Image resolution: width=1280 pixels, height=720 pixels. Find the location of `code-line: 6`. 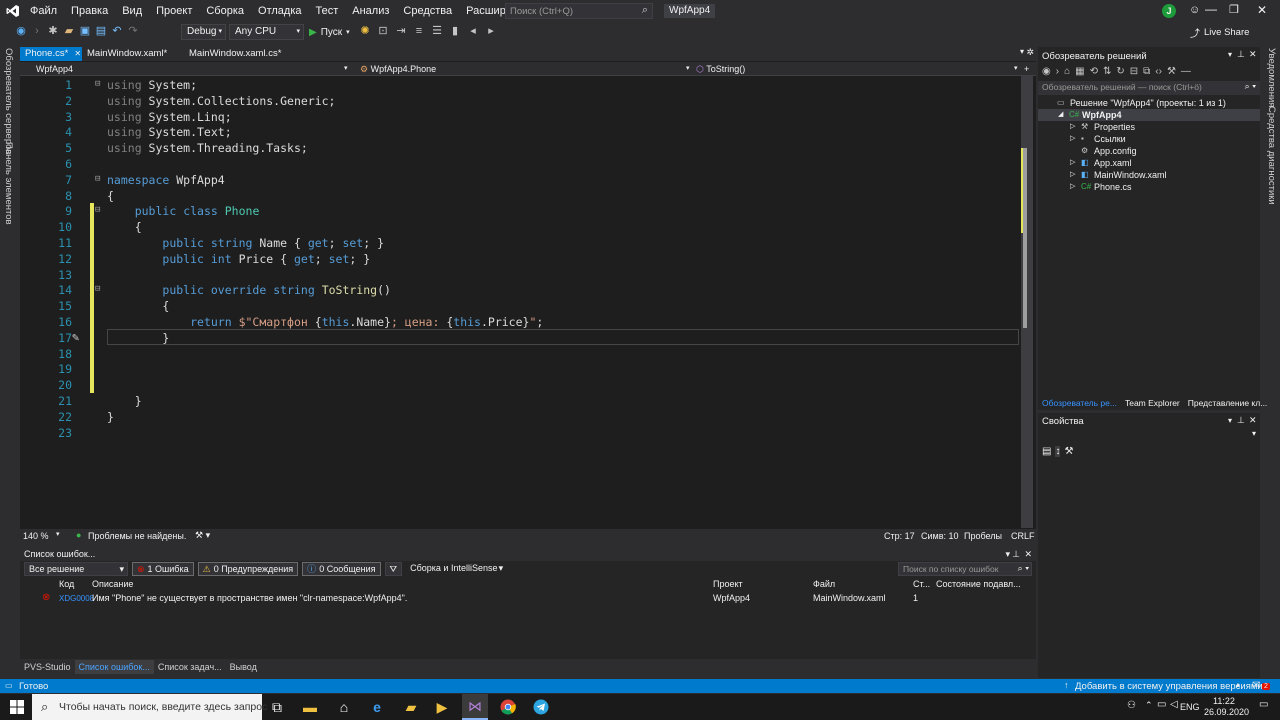

code-line: 6 is located at coordinates (520, 165).